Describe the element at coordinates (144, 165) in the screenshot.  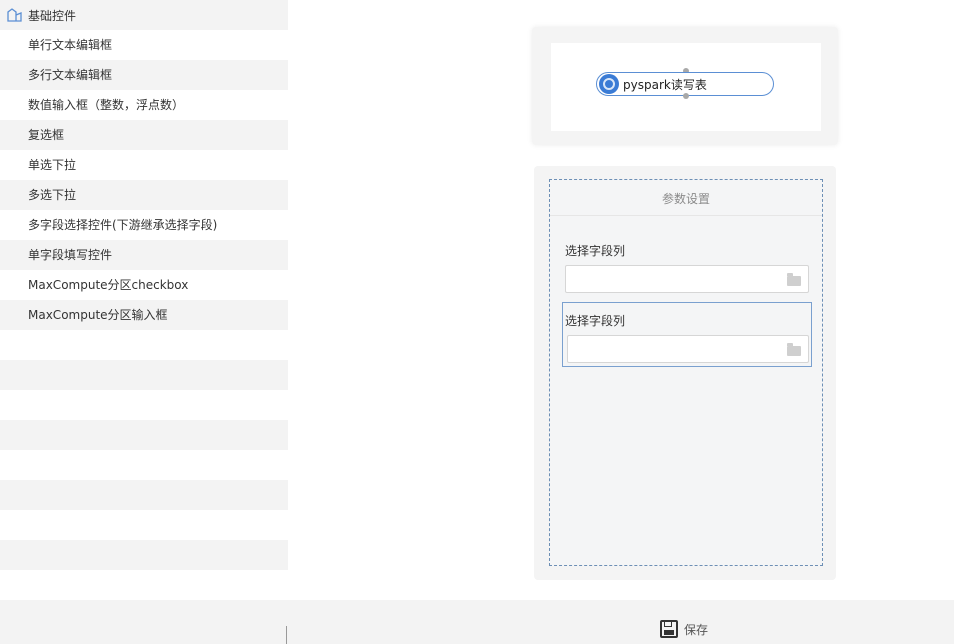
I see `control-item: 单选下拉` at that location.